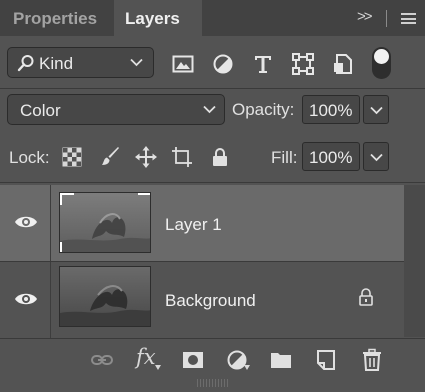  I want to click on delete-layer-trash-icon, so click(372, 360).